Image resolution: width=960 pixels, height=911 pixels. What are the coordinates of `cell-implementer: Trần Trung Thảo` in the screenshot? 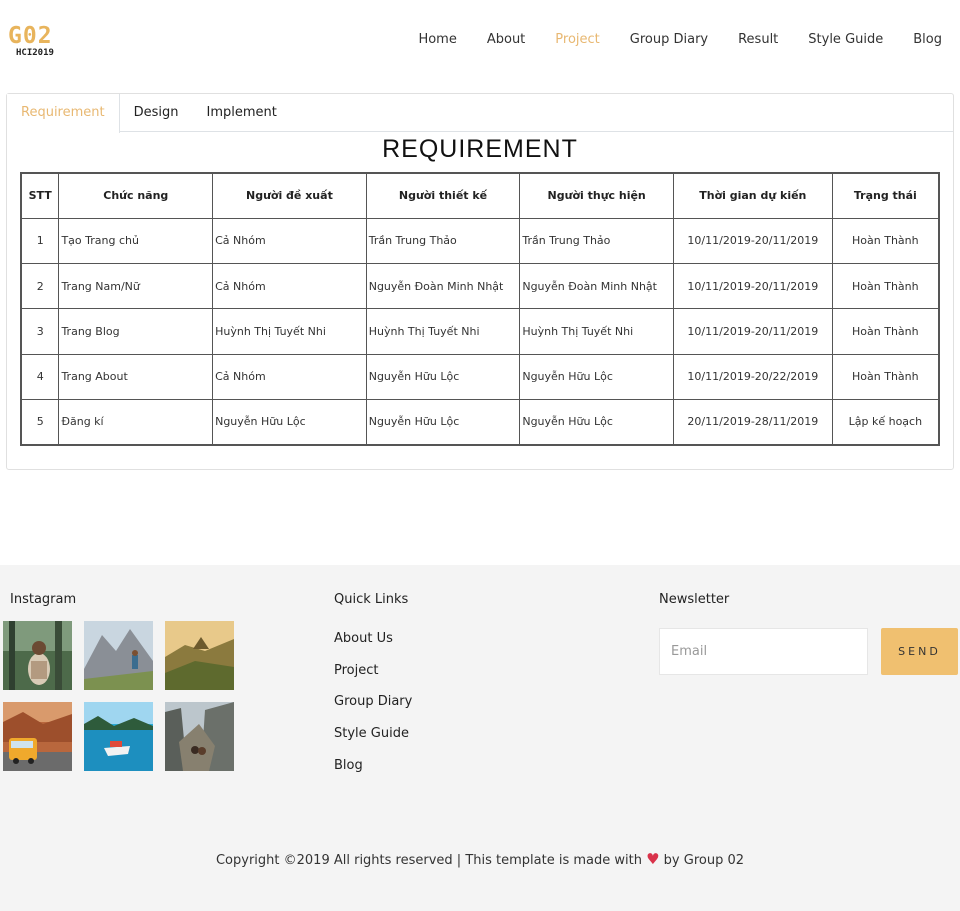 It's located at (596, 241).